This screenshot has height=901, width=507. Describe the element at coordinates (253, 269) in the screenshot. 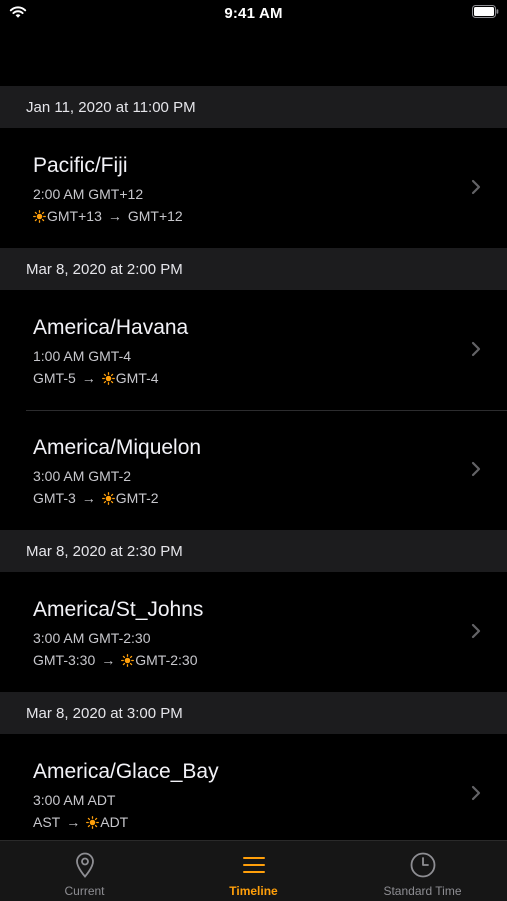

I see `section-header: Mar 8, 2020 at 2:00 PM` at that location.